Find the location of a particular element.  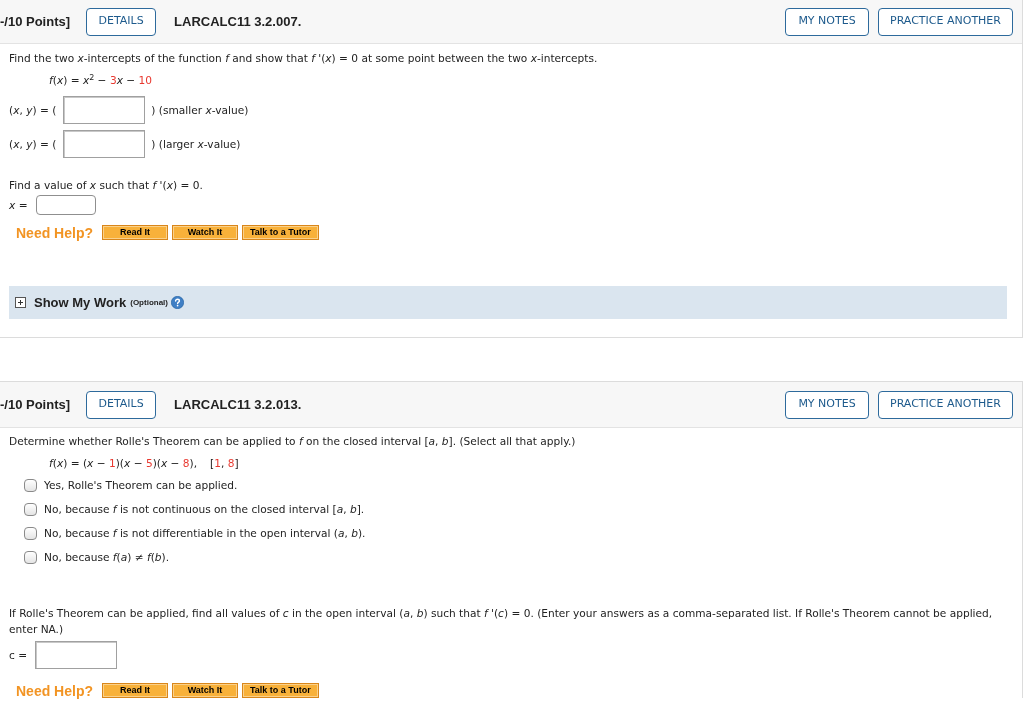

optional-note: (Optional) is located at coordinates (149, 302).